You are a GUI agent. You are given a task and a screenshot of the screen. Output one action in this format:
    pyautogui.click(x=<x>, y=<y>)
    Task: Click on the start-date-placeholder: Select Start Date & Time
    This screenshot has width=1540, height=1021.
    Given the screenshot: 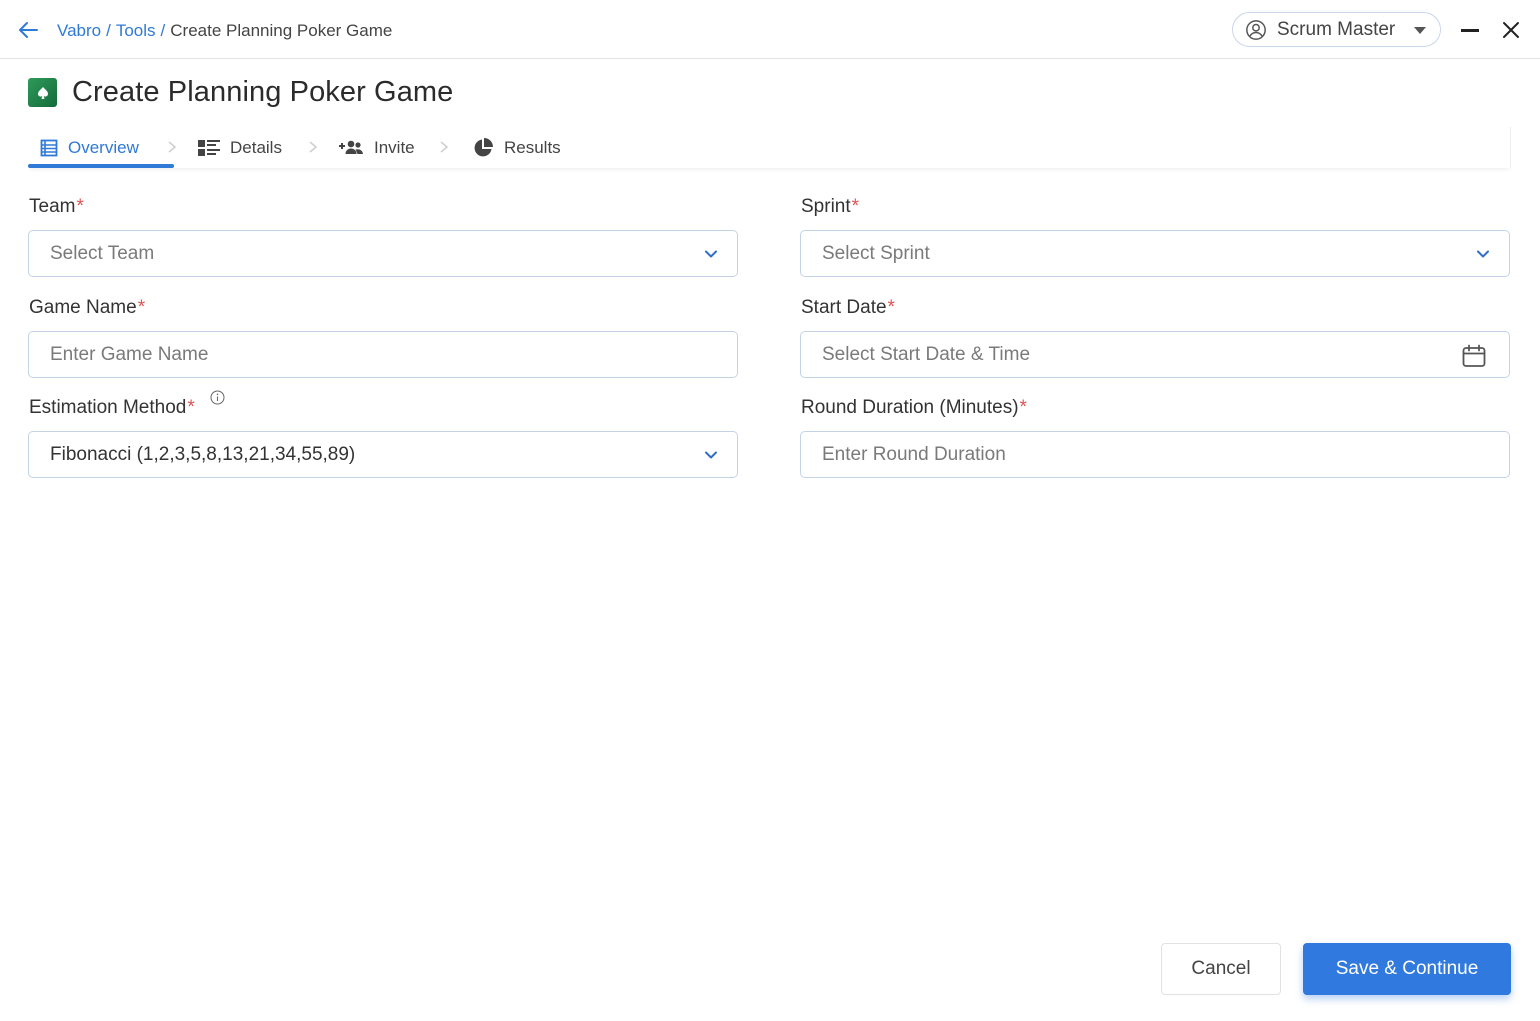 What is the action you would take?
    pyautogui.click(x=926, y=354)
    